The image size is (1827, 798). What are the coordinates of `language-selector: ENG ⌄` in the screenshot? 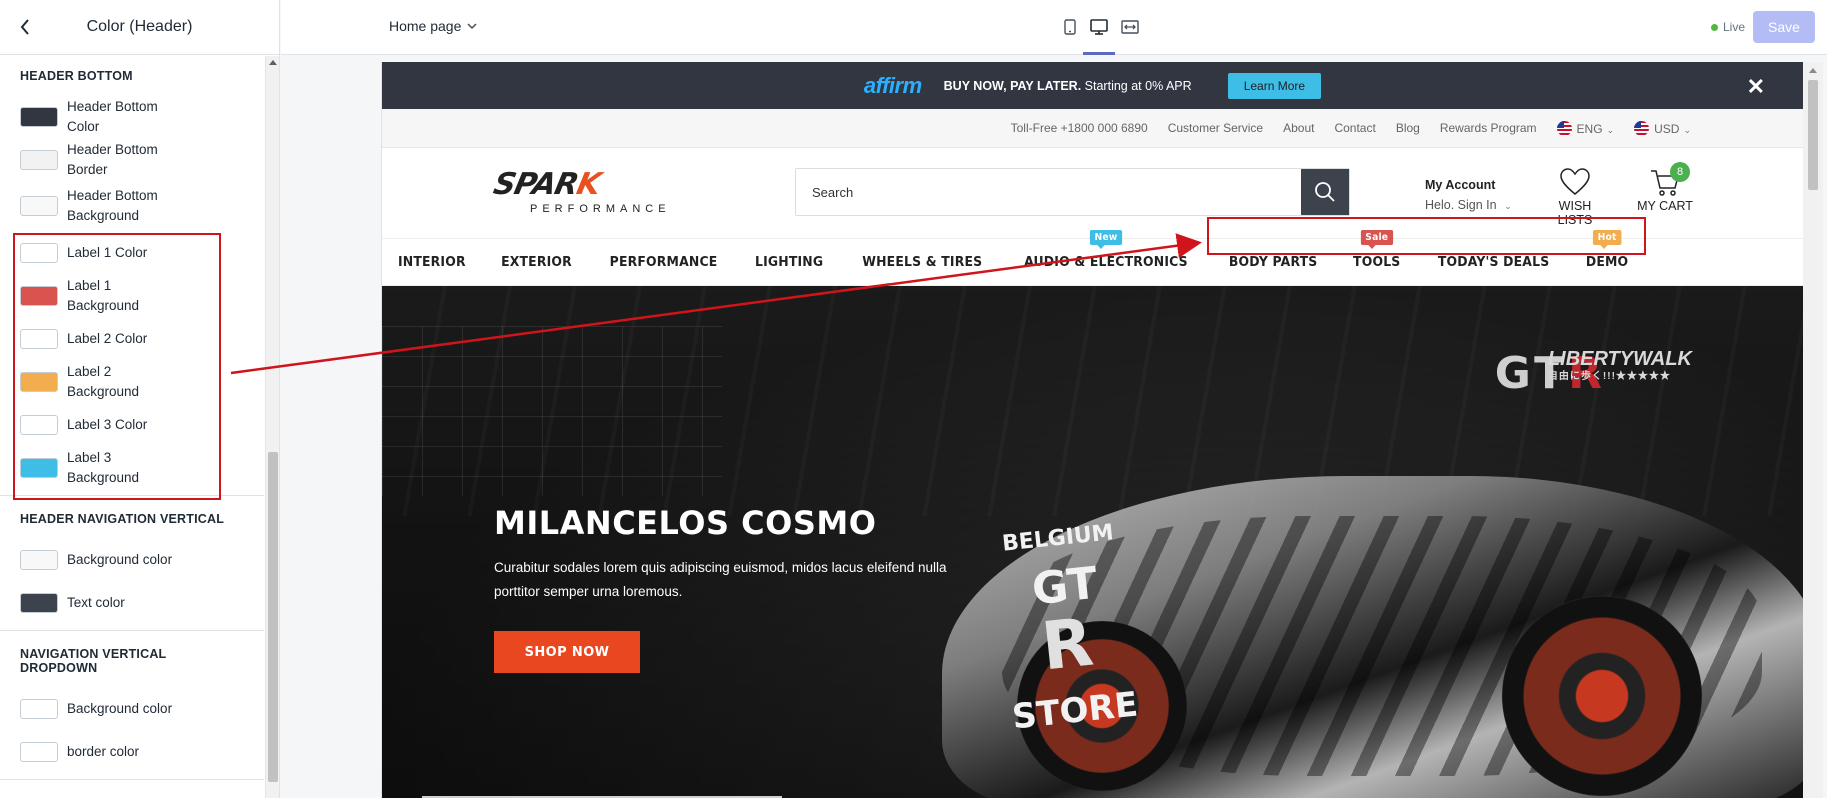 It's located at (1585, 128).